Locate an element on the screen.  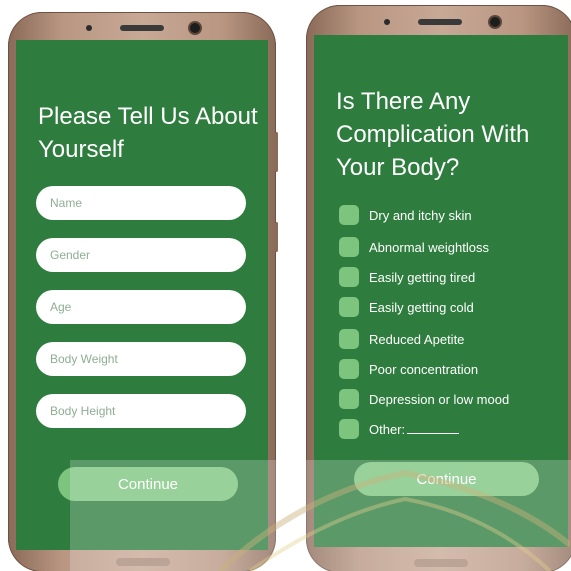
gender-field: Gender is located at coordinates (141, 255).